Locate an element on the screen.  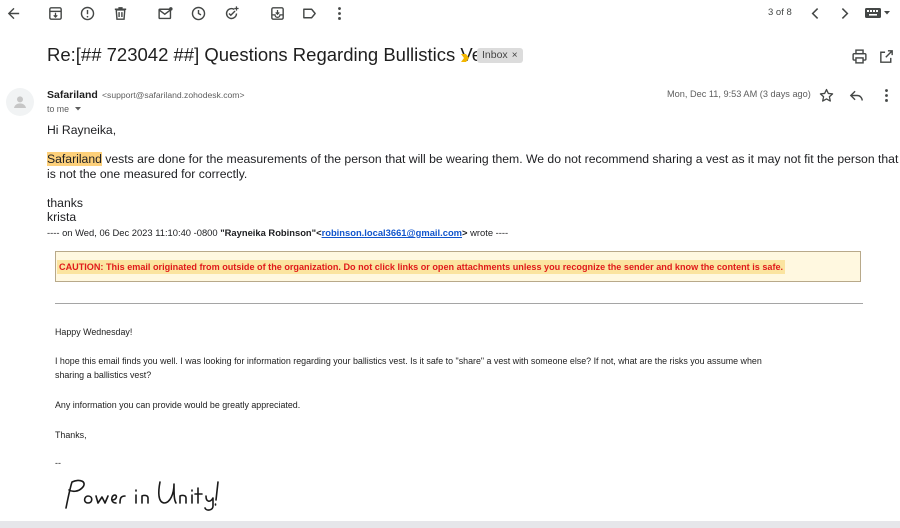
pagination-label: 3 of 8 is located at coordinates (780, 12).